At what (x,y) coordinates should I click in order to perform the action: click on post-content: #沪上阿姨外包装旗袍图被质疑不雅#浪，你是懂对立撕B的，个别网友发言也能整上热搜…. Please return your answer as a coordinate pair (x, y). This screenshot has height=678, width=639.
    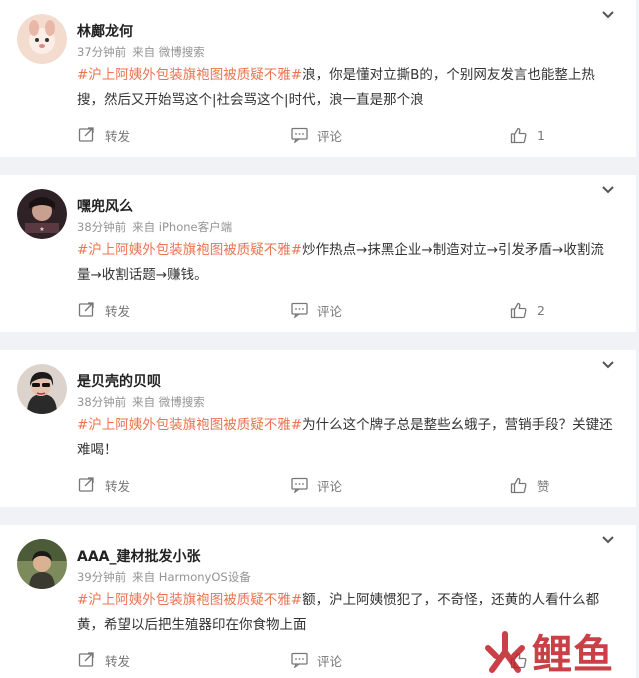
    Looking at the image, I should click on (347, 88).